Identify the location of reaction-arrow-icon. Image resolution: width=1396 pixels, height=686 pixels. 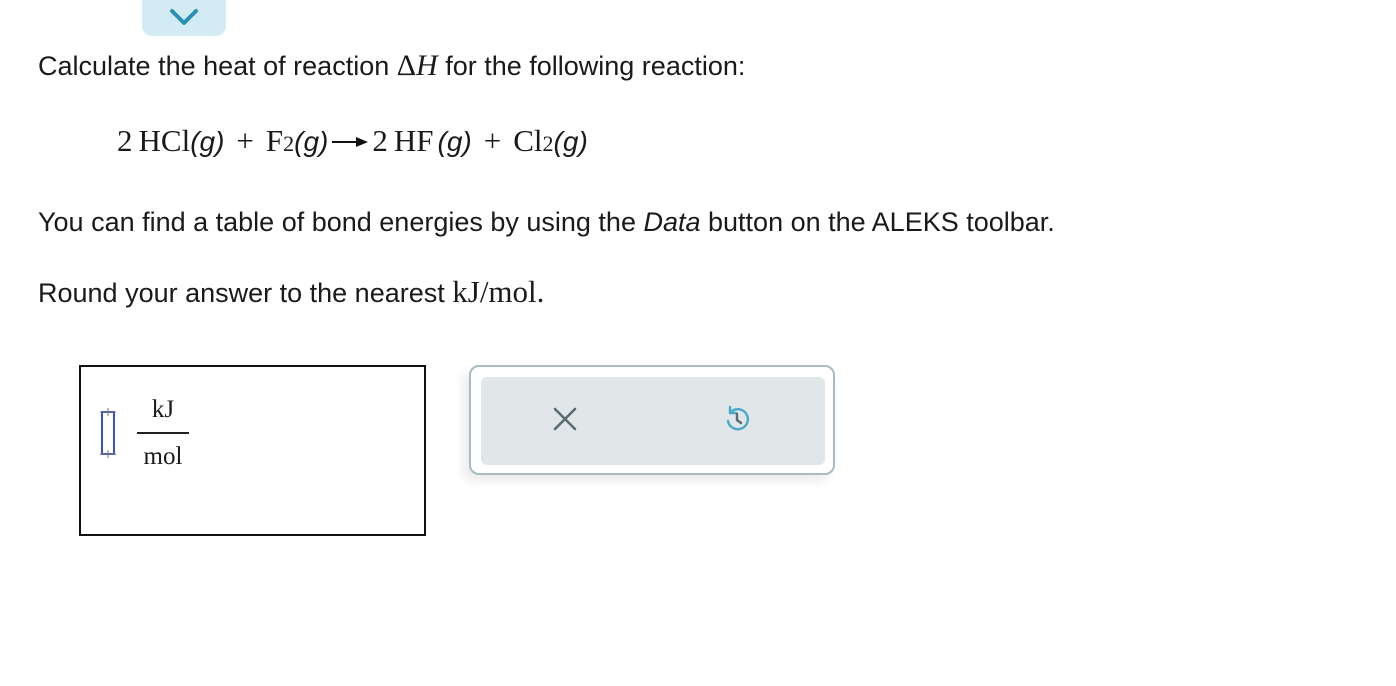
(350, 133).